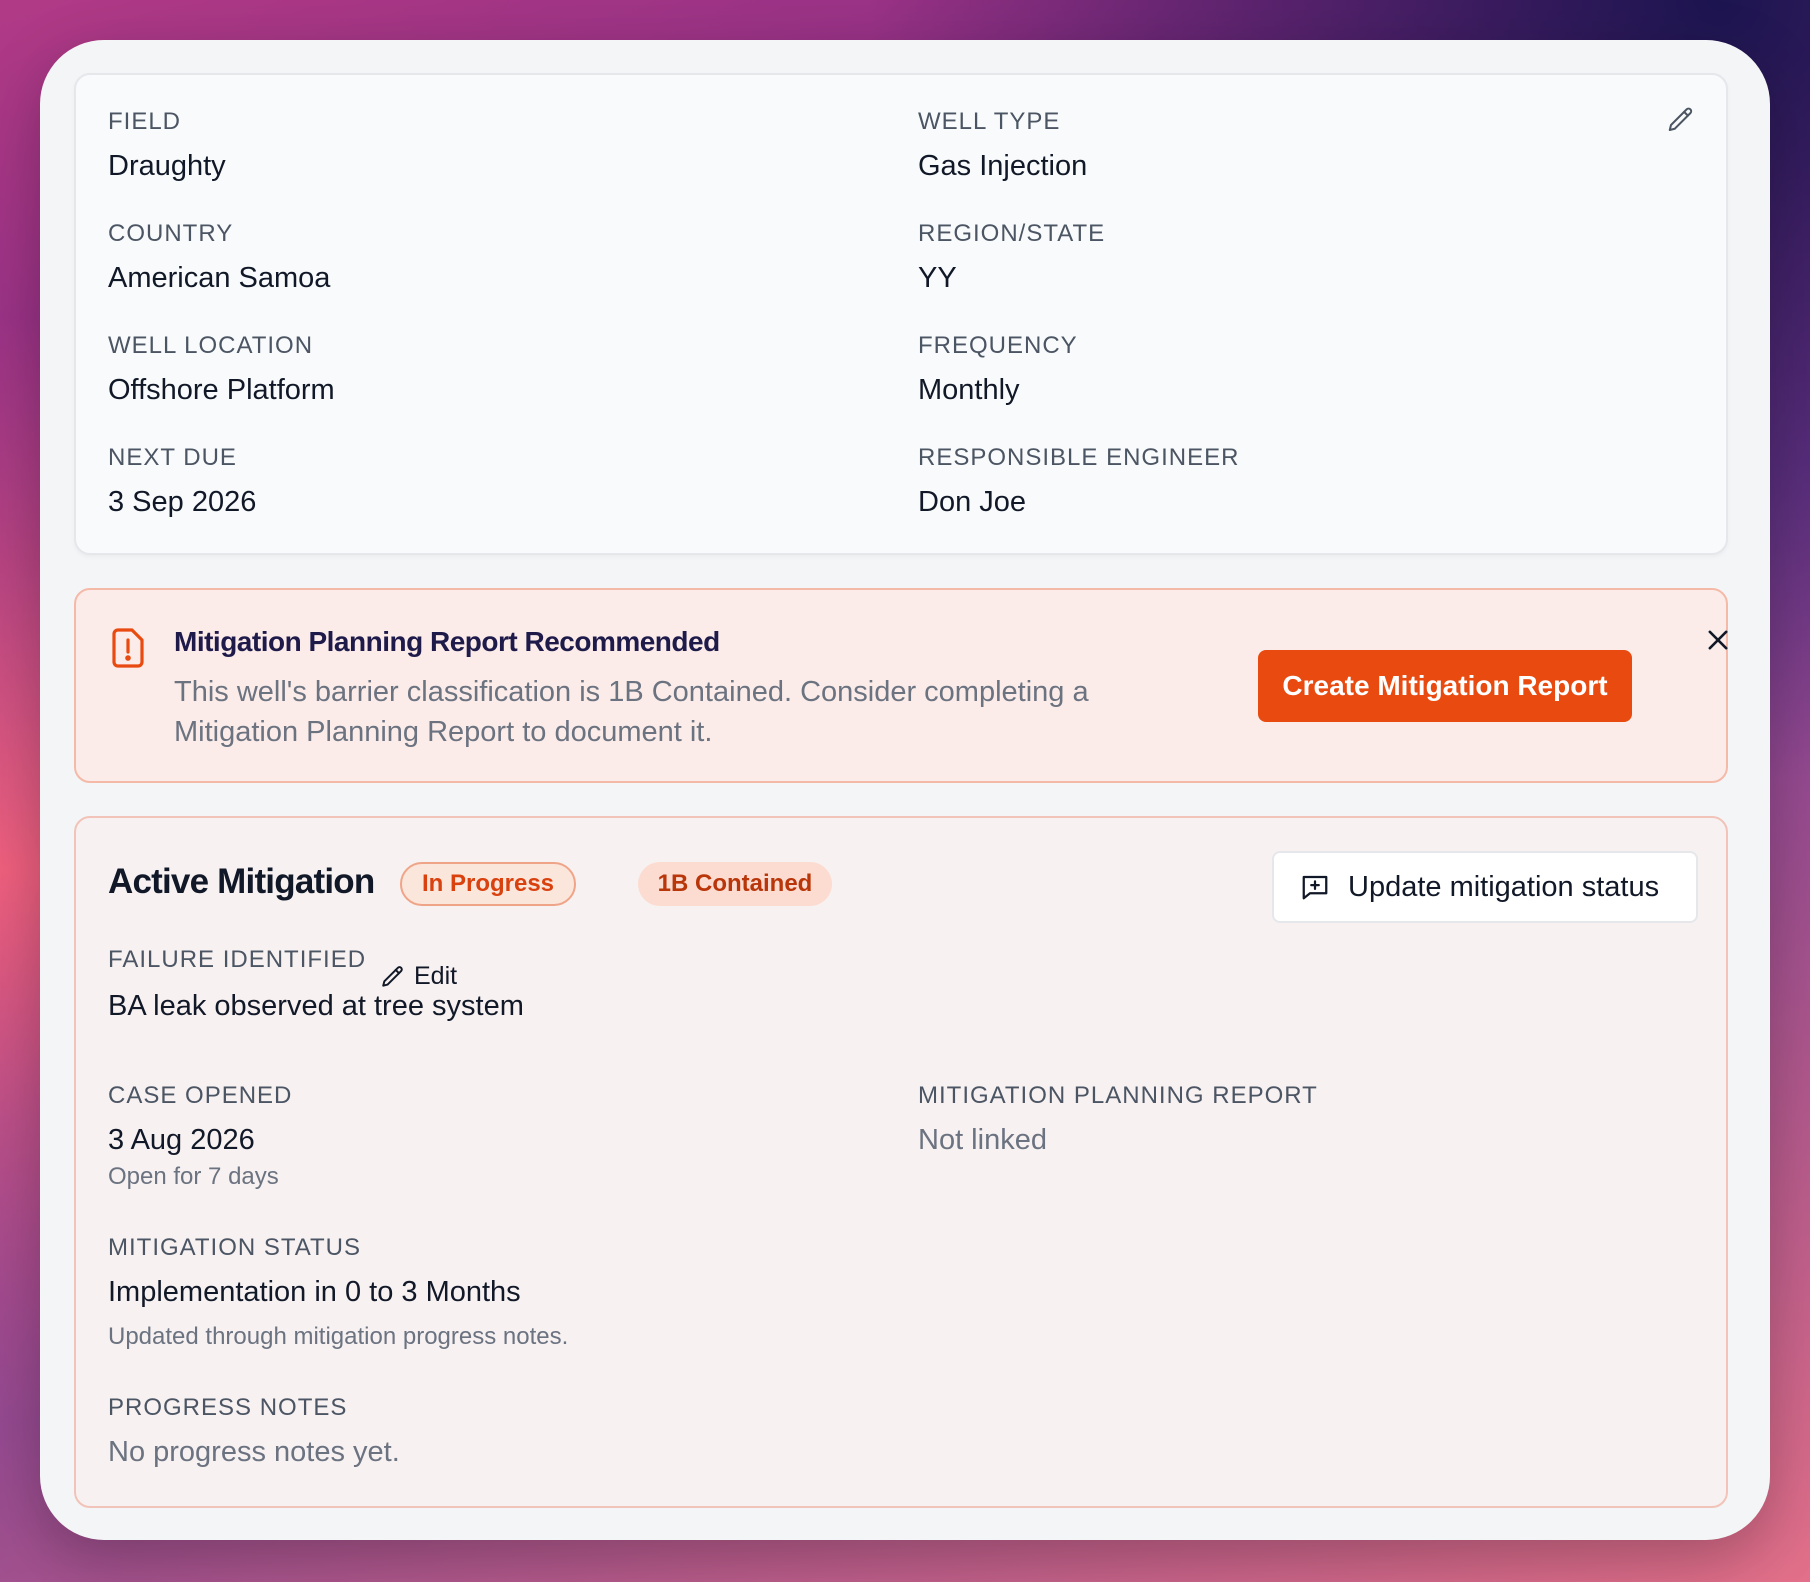 The image size is (1810, 1582). Describe the element at coordinates (1002, 145) in the screenshot. I see `well-type-detail: WELL TYPE Gas Injection` at that location.